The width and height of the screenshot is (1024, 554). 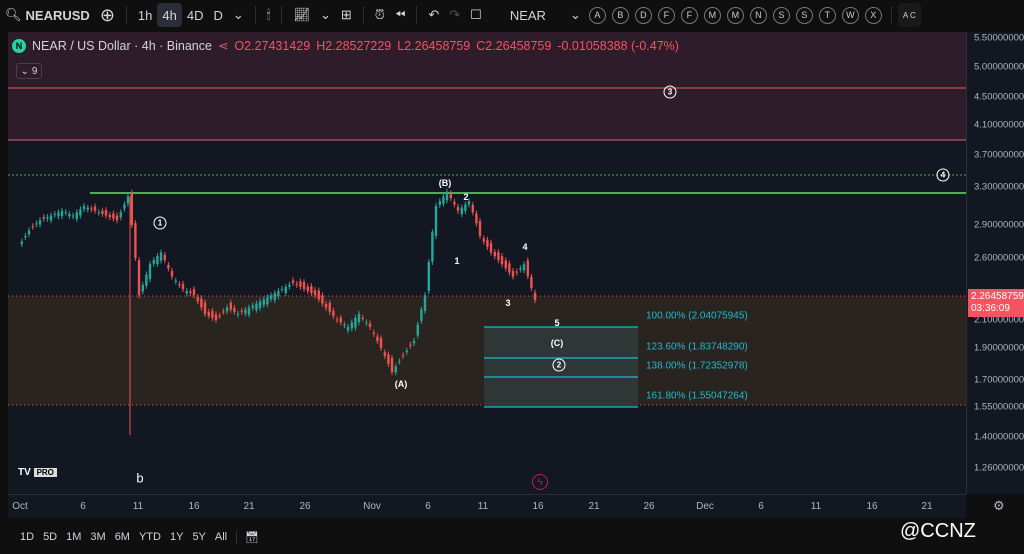 I want to click on range-1y: 1Y, so click(x=176, y=537).